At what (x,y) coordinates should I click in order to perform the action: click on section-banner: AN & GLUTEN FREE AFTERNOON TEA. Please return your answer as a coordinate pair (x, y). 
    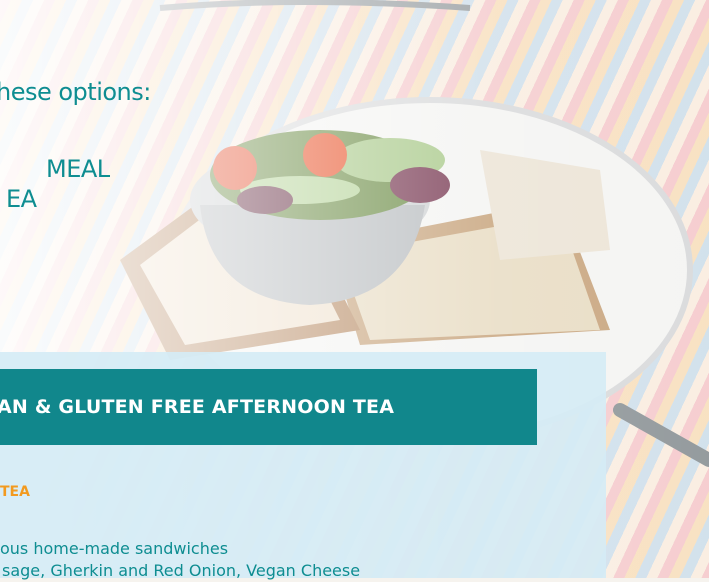
    Looking at the image, I should click on (268, 407).